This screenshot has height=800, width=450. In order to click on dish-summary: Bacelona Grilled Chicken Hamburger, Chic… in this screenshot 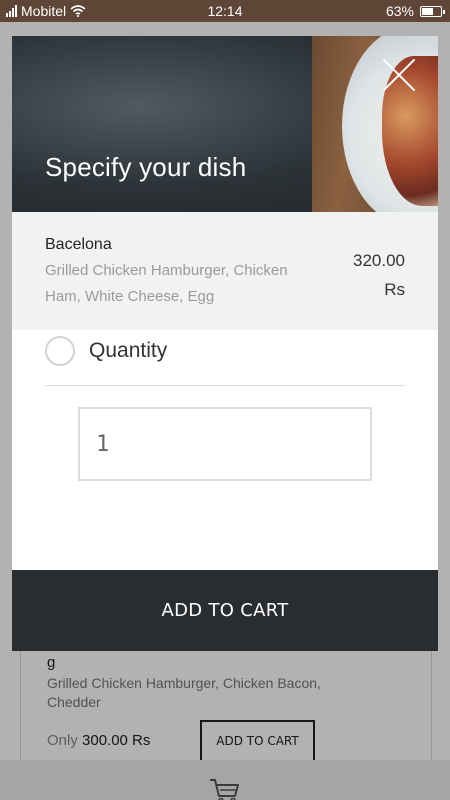, I will do `click(225, 271)`.